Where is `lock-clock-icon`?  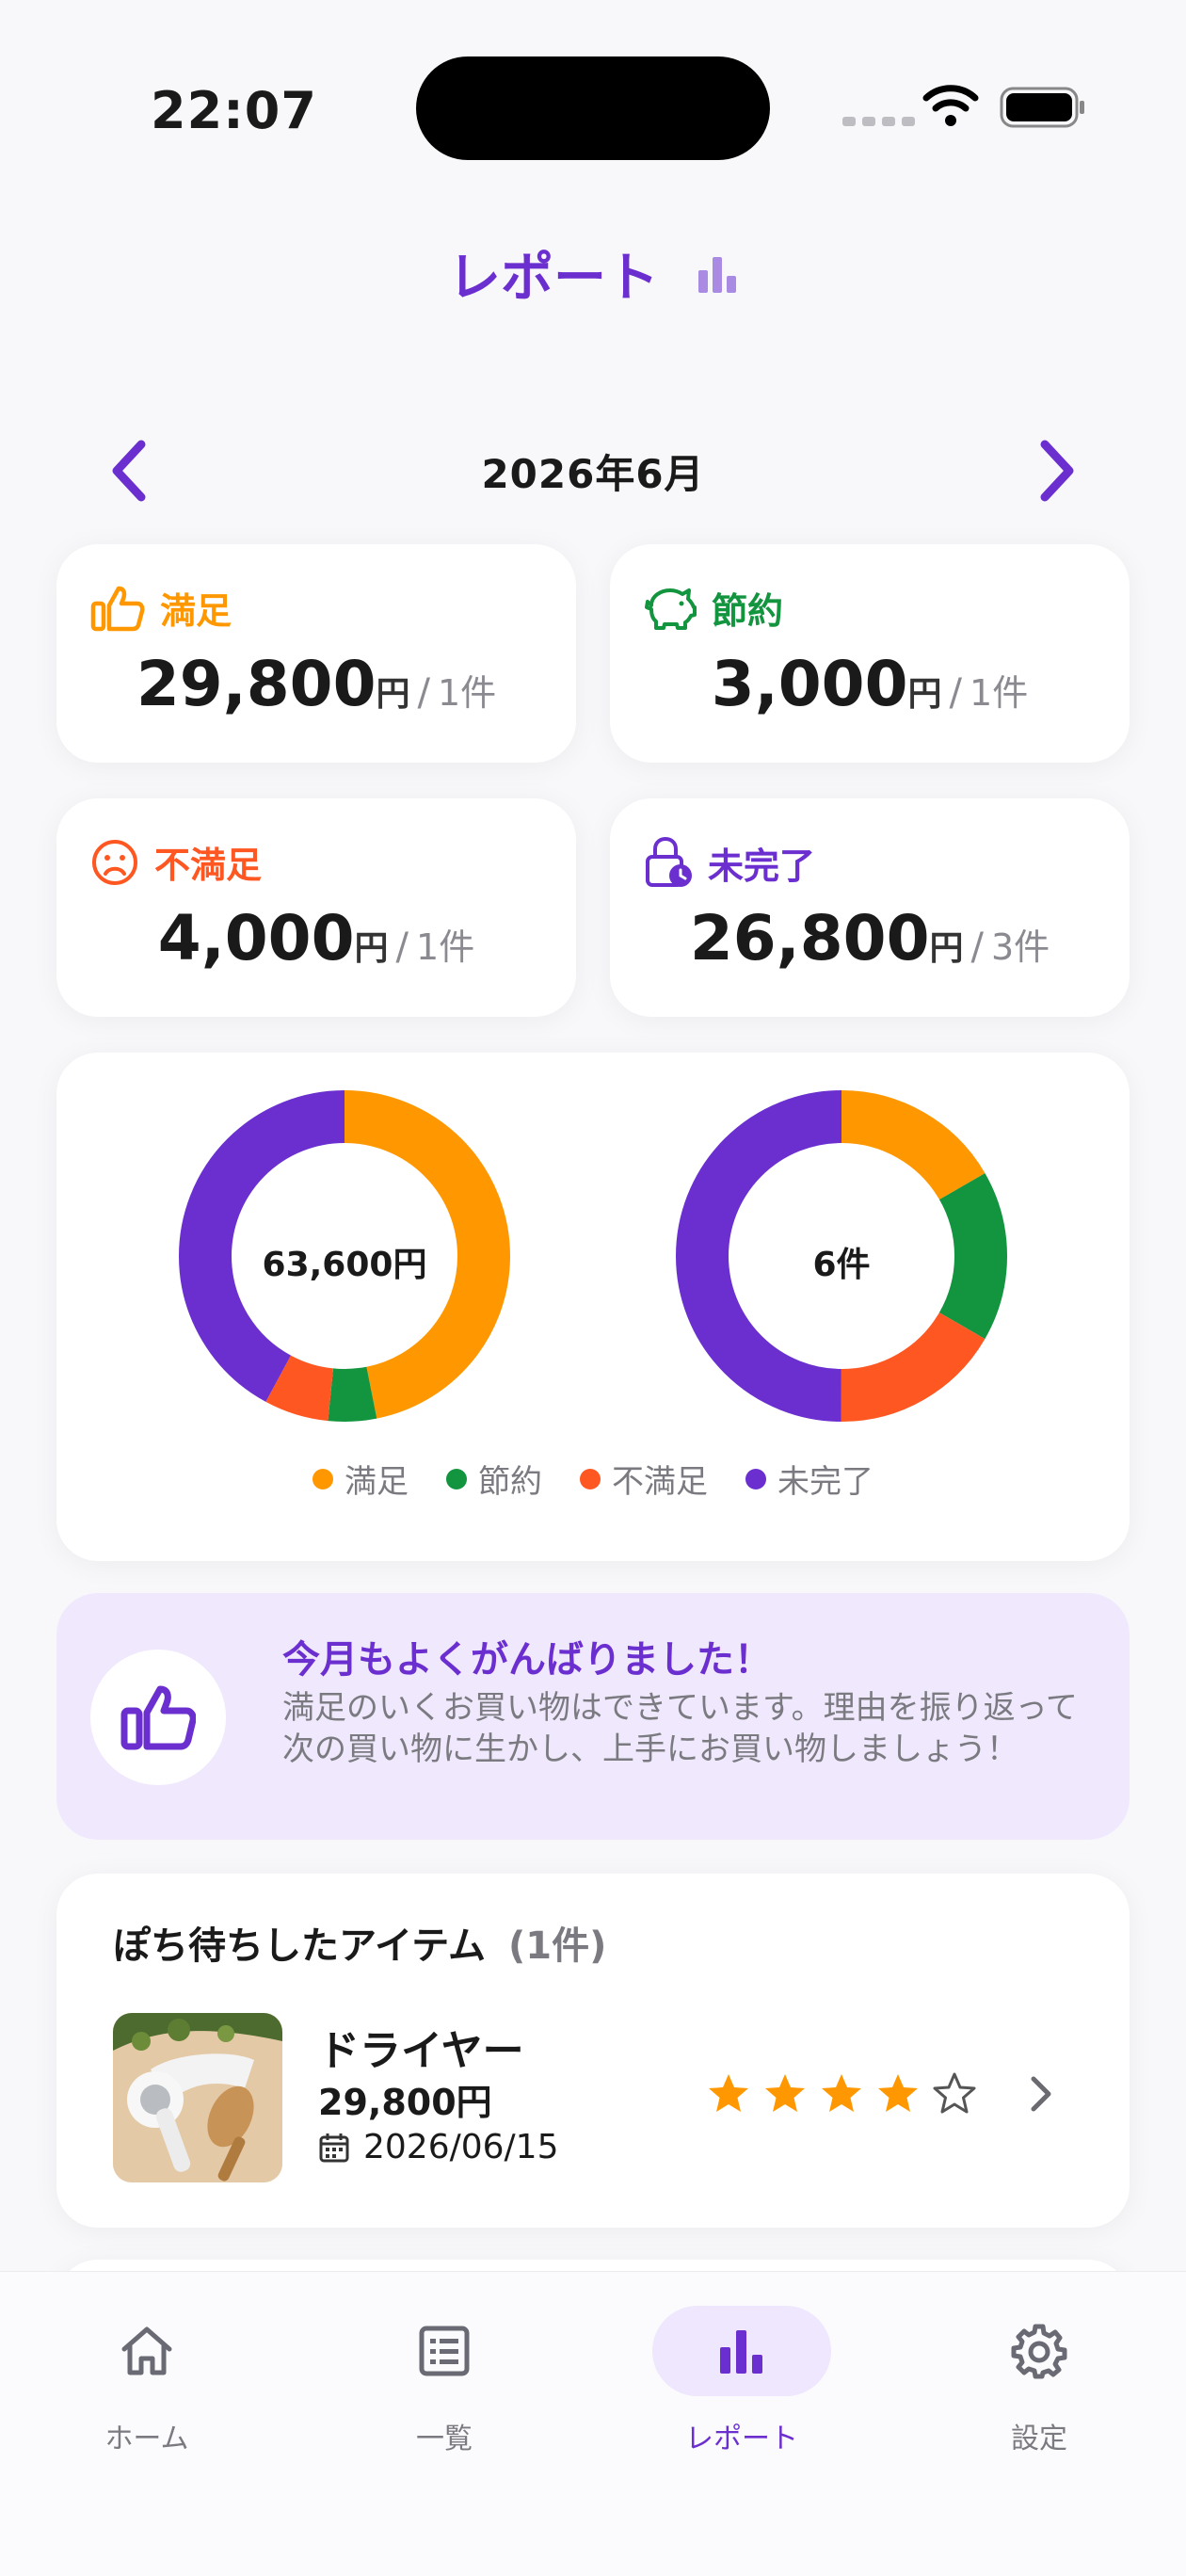
lock-clock-icon is located at coordinates (669, 861).